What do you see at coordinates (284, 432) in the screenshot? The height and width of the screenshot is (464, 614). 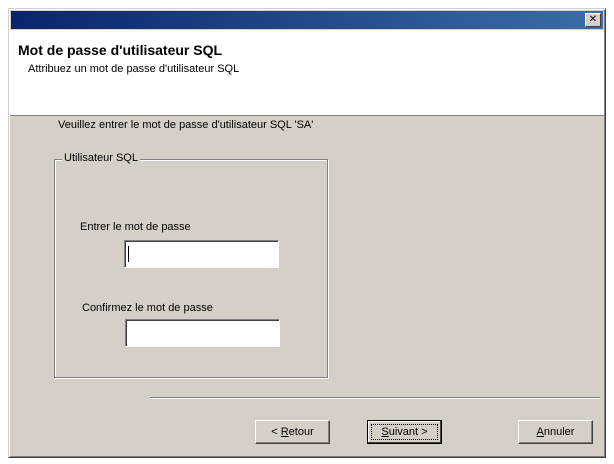 I see `back-button-mnemonic: R` at bounding box center [284, 432].